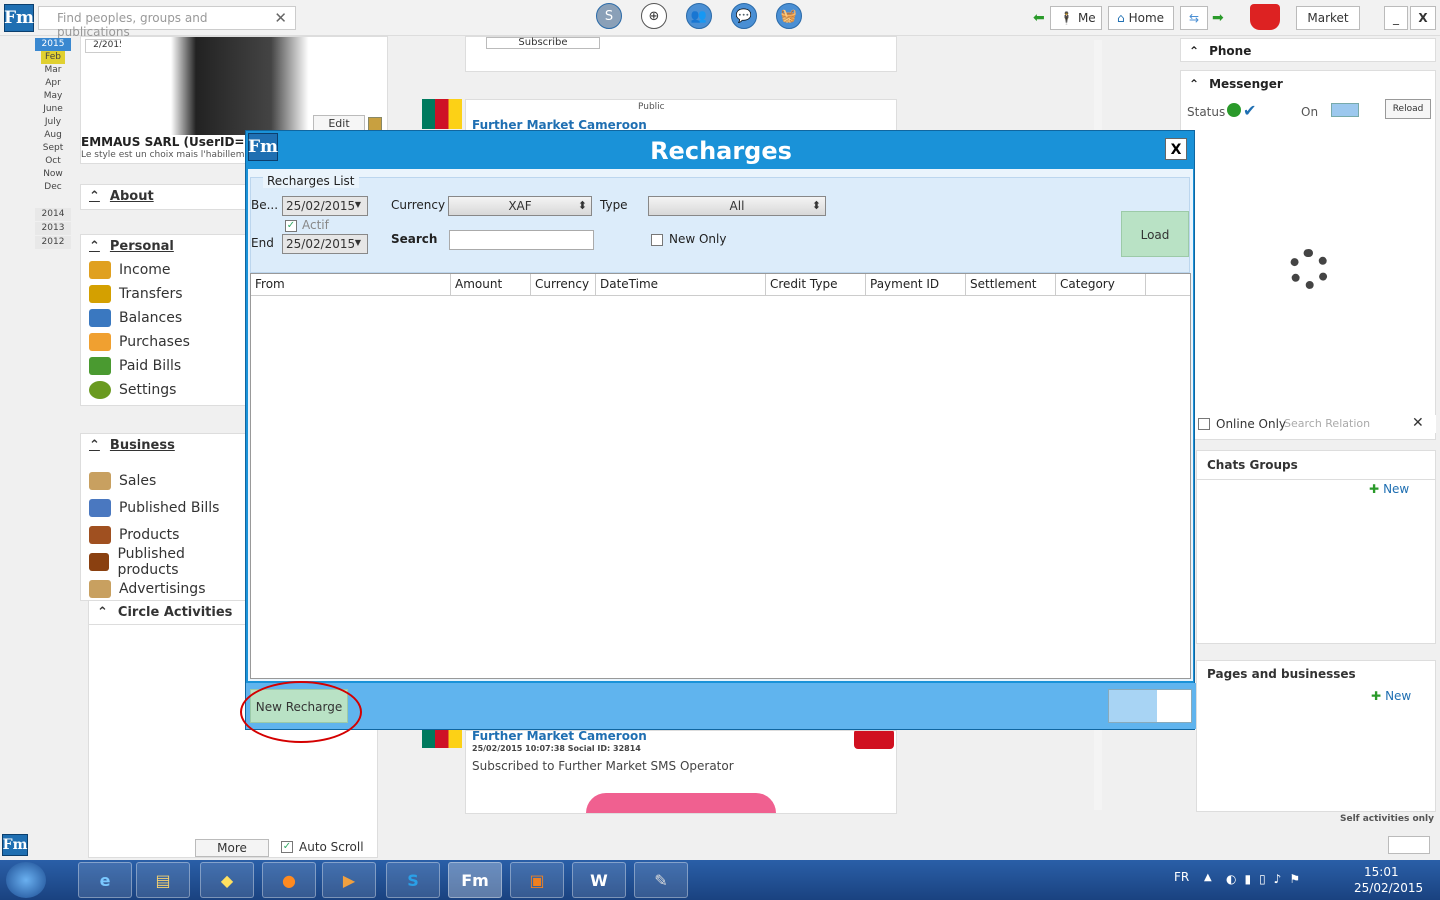 The width and height of the screenshot is (1440, 900). What do you see at coordinates (53, 161) in the screenshot?
I see `month-item: Oct` at bounding box center [53, 161].